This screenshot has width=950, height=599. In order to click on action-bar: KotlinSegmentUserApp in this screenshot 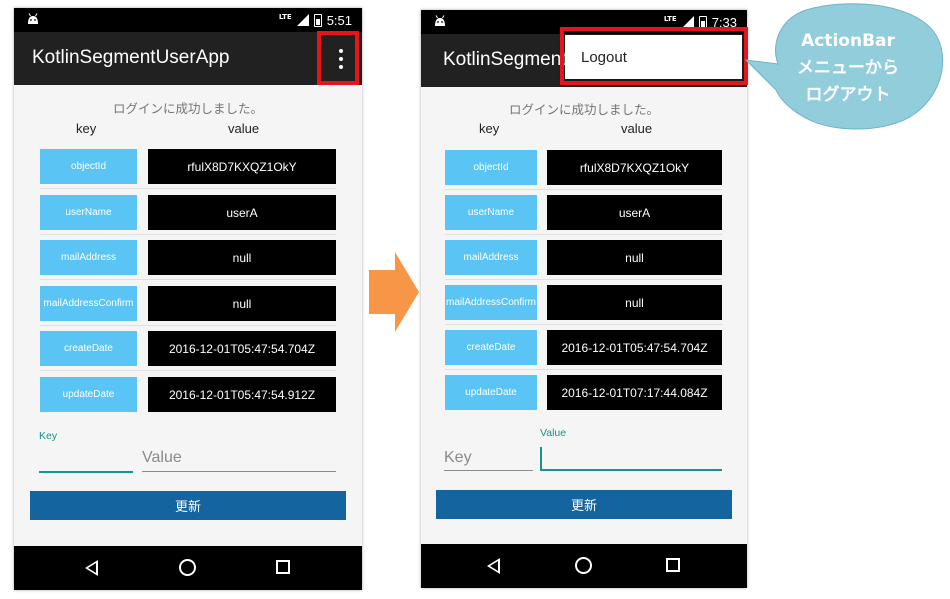, I will do `click(188, 58)`.